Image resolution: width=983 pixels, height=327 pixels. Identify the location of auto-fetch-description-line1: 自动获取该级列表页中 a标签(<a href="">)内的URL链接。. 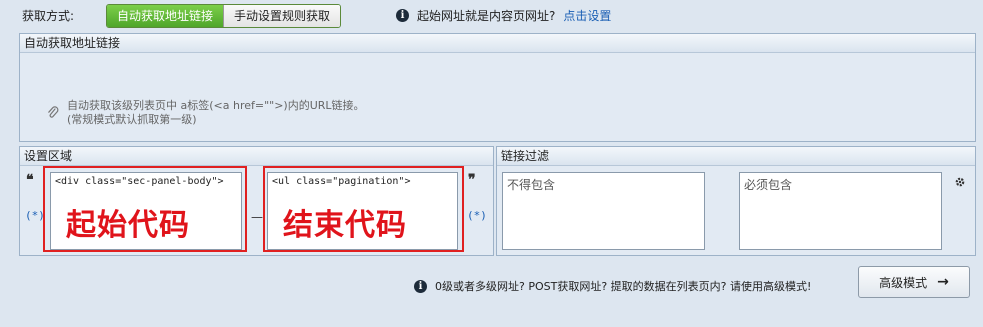
(216, 105).